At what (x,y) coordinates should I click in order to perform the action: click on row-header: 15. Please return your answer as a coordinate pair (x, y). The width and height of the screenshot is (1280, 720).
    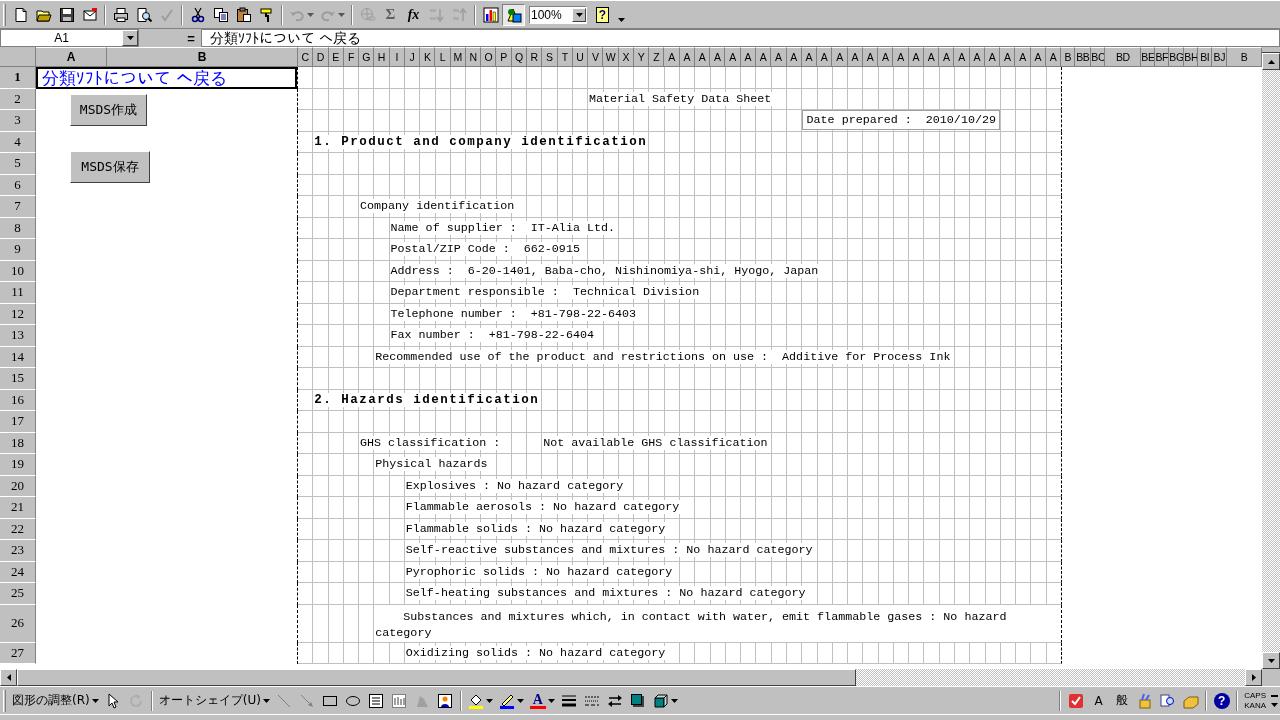
    Looking at the image, I should click on (18, 379).